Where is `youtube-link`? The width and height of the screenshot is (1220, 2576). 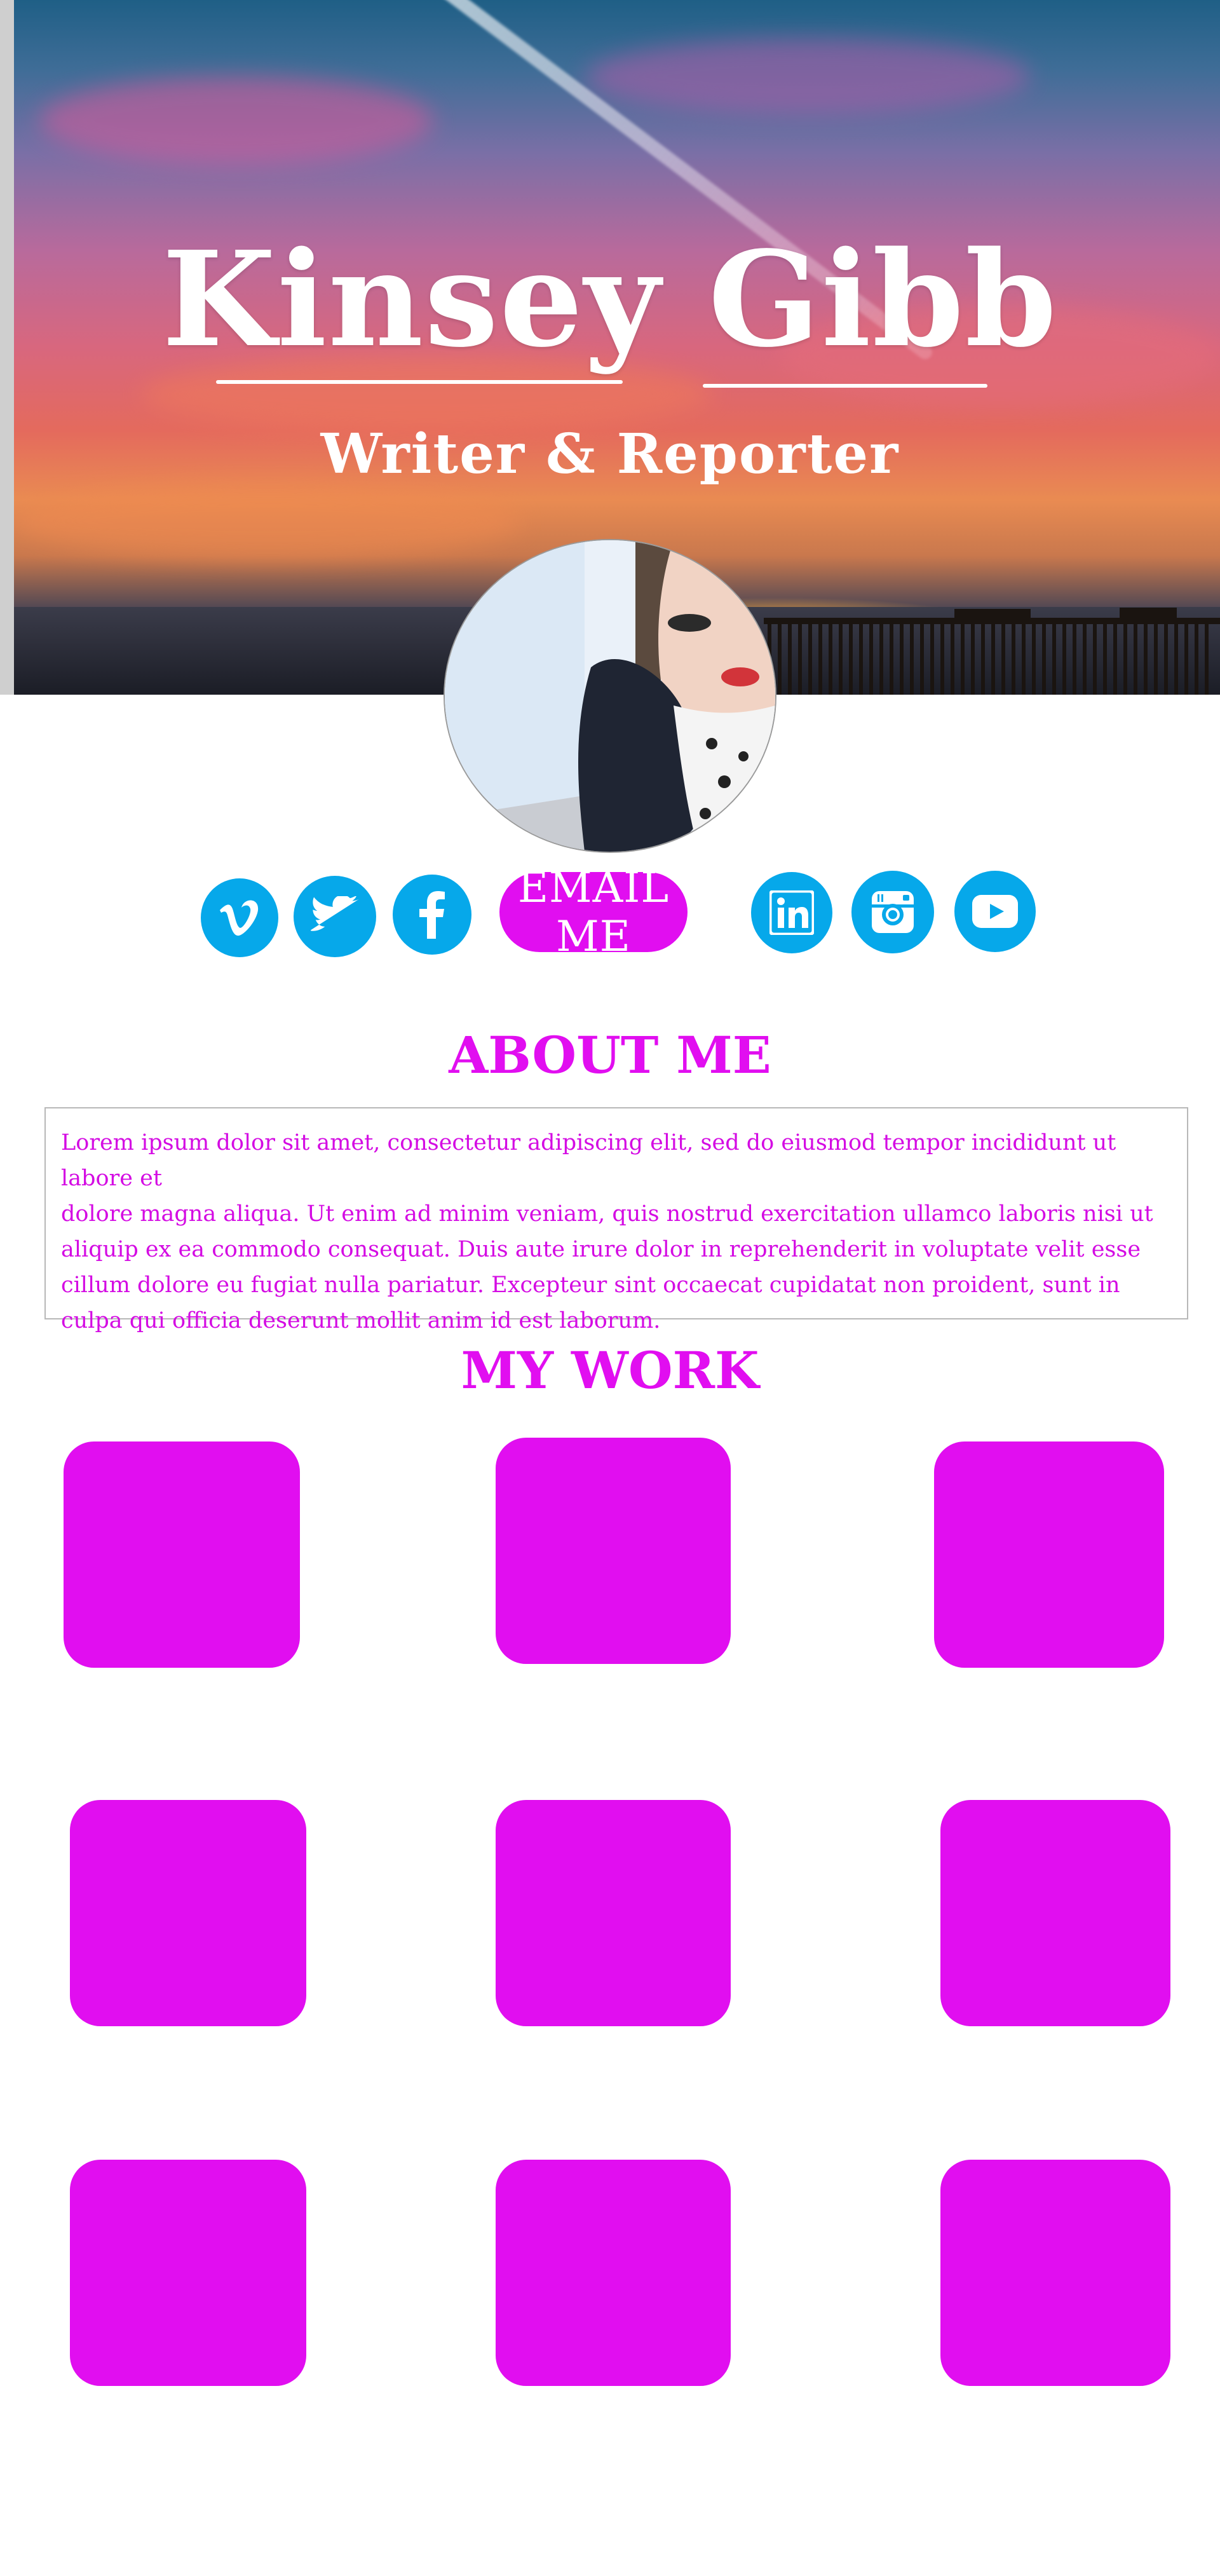 youtube-link is located at coordinates (995, 911).